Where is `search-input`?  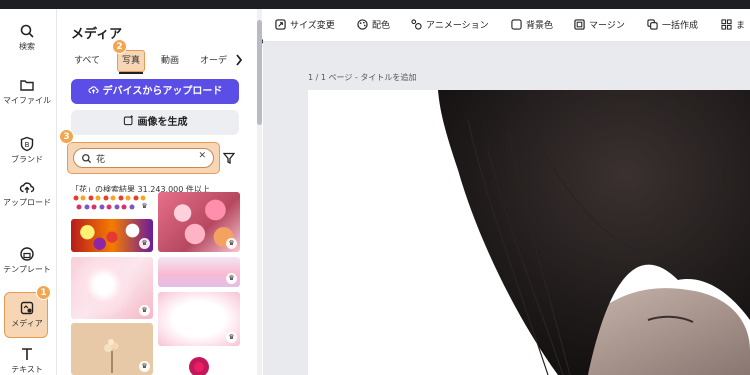 search-input is located at coordinates (144, 158).